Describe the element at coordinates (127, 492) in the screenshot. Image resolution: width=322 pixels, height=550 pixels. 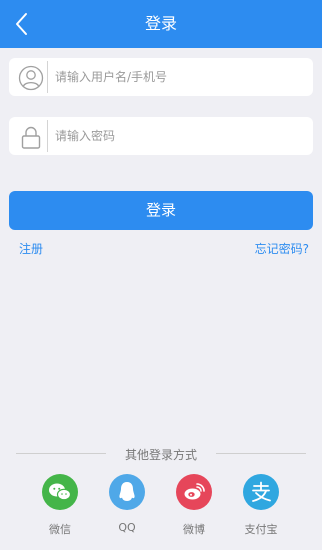
I see `qq-icon` at that location.